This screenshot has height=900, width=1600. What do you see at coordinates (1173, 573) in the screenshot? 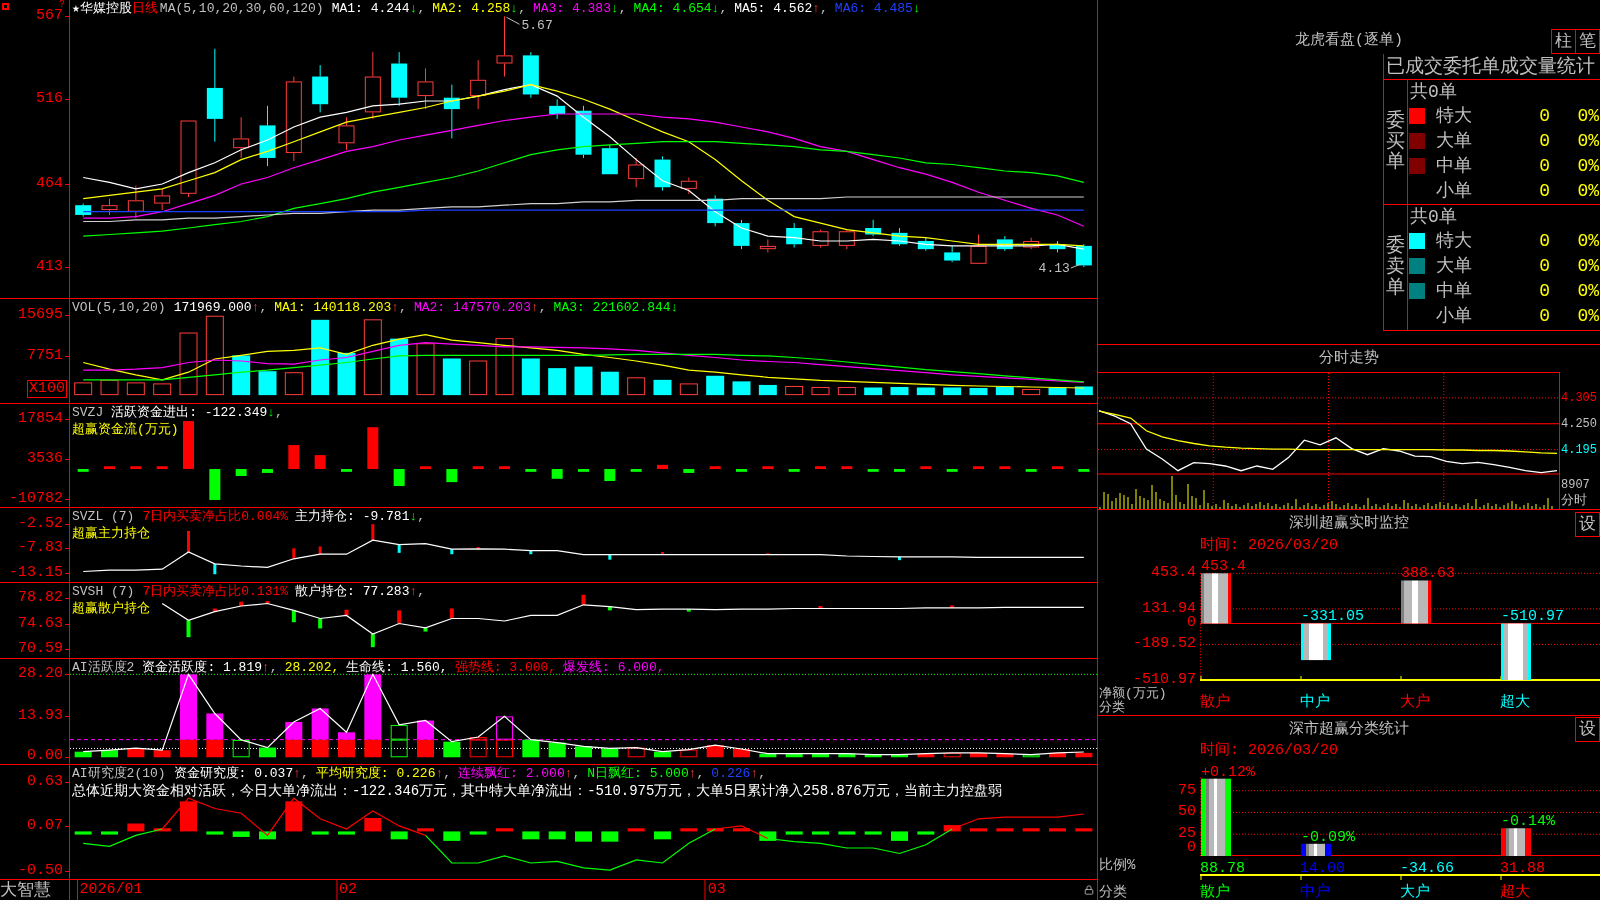
I see `axis-label: 453.4` at bounding box center [1173, 573].